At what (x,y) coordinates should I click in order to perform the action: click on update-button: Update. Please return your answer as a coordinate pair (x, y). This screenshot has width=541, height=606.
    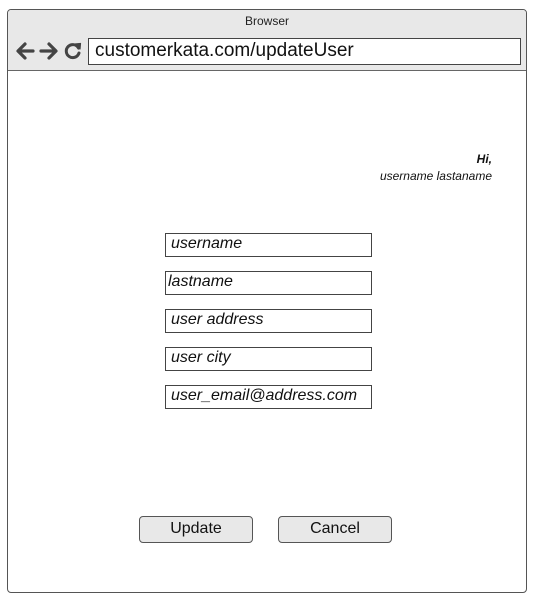
    Looking at the image, I should click on (196, 529).